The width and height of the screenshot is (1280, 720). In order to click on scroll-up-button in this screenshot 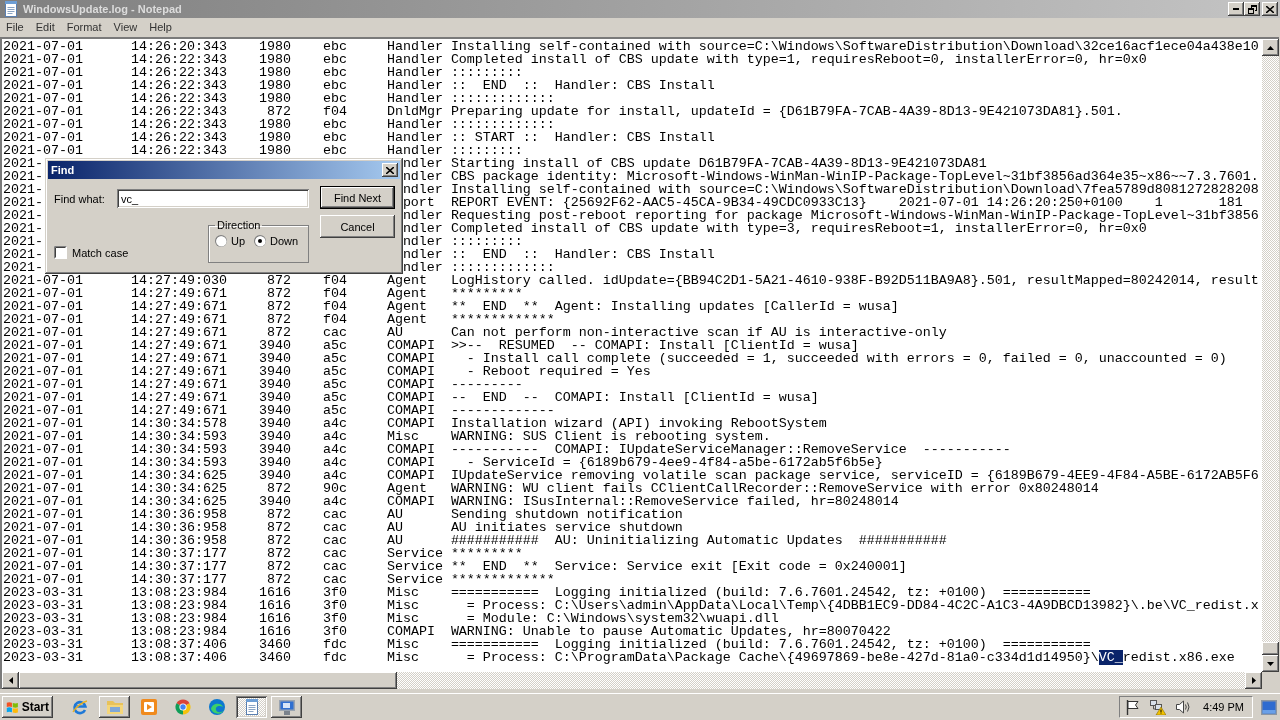, I will do `click(1270, 47)`.